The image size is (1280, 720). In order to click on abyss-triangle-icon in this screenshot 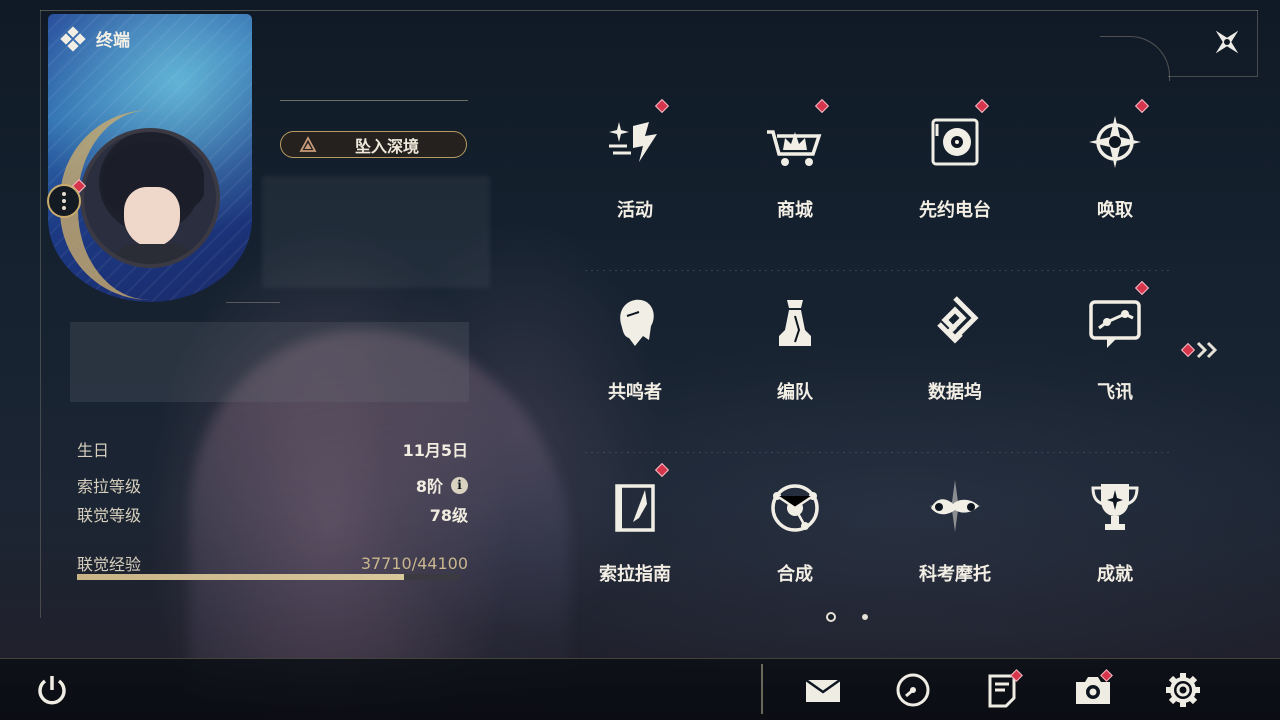, I will do `click(308, 143)`.